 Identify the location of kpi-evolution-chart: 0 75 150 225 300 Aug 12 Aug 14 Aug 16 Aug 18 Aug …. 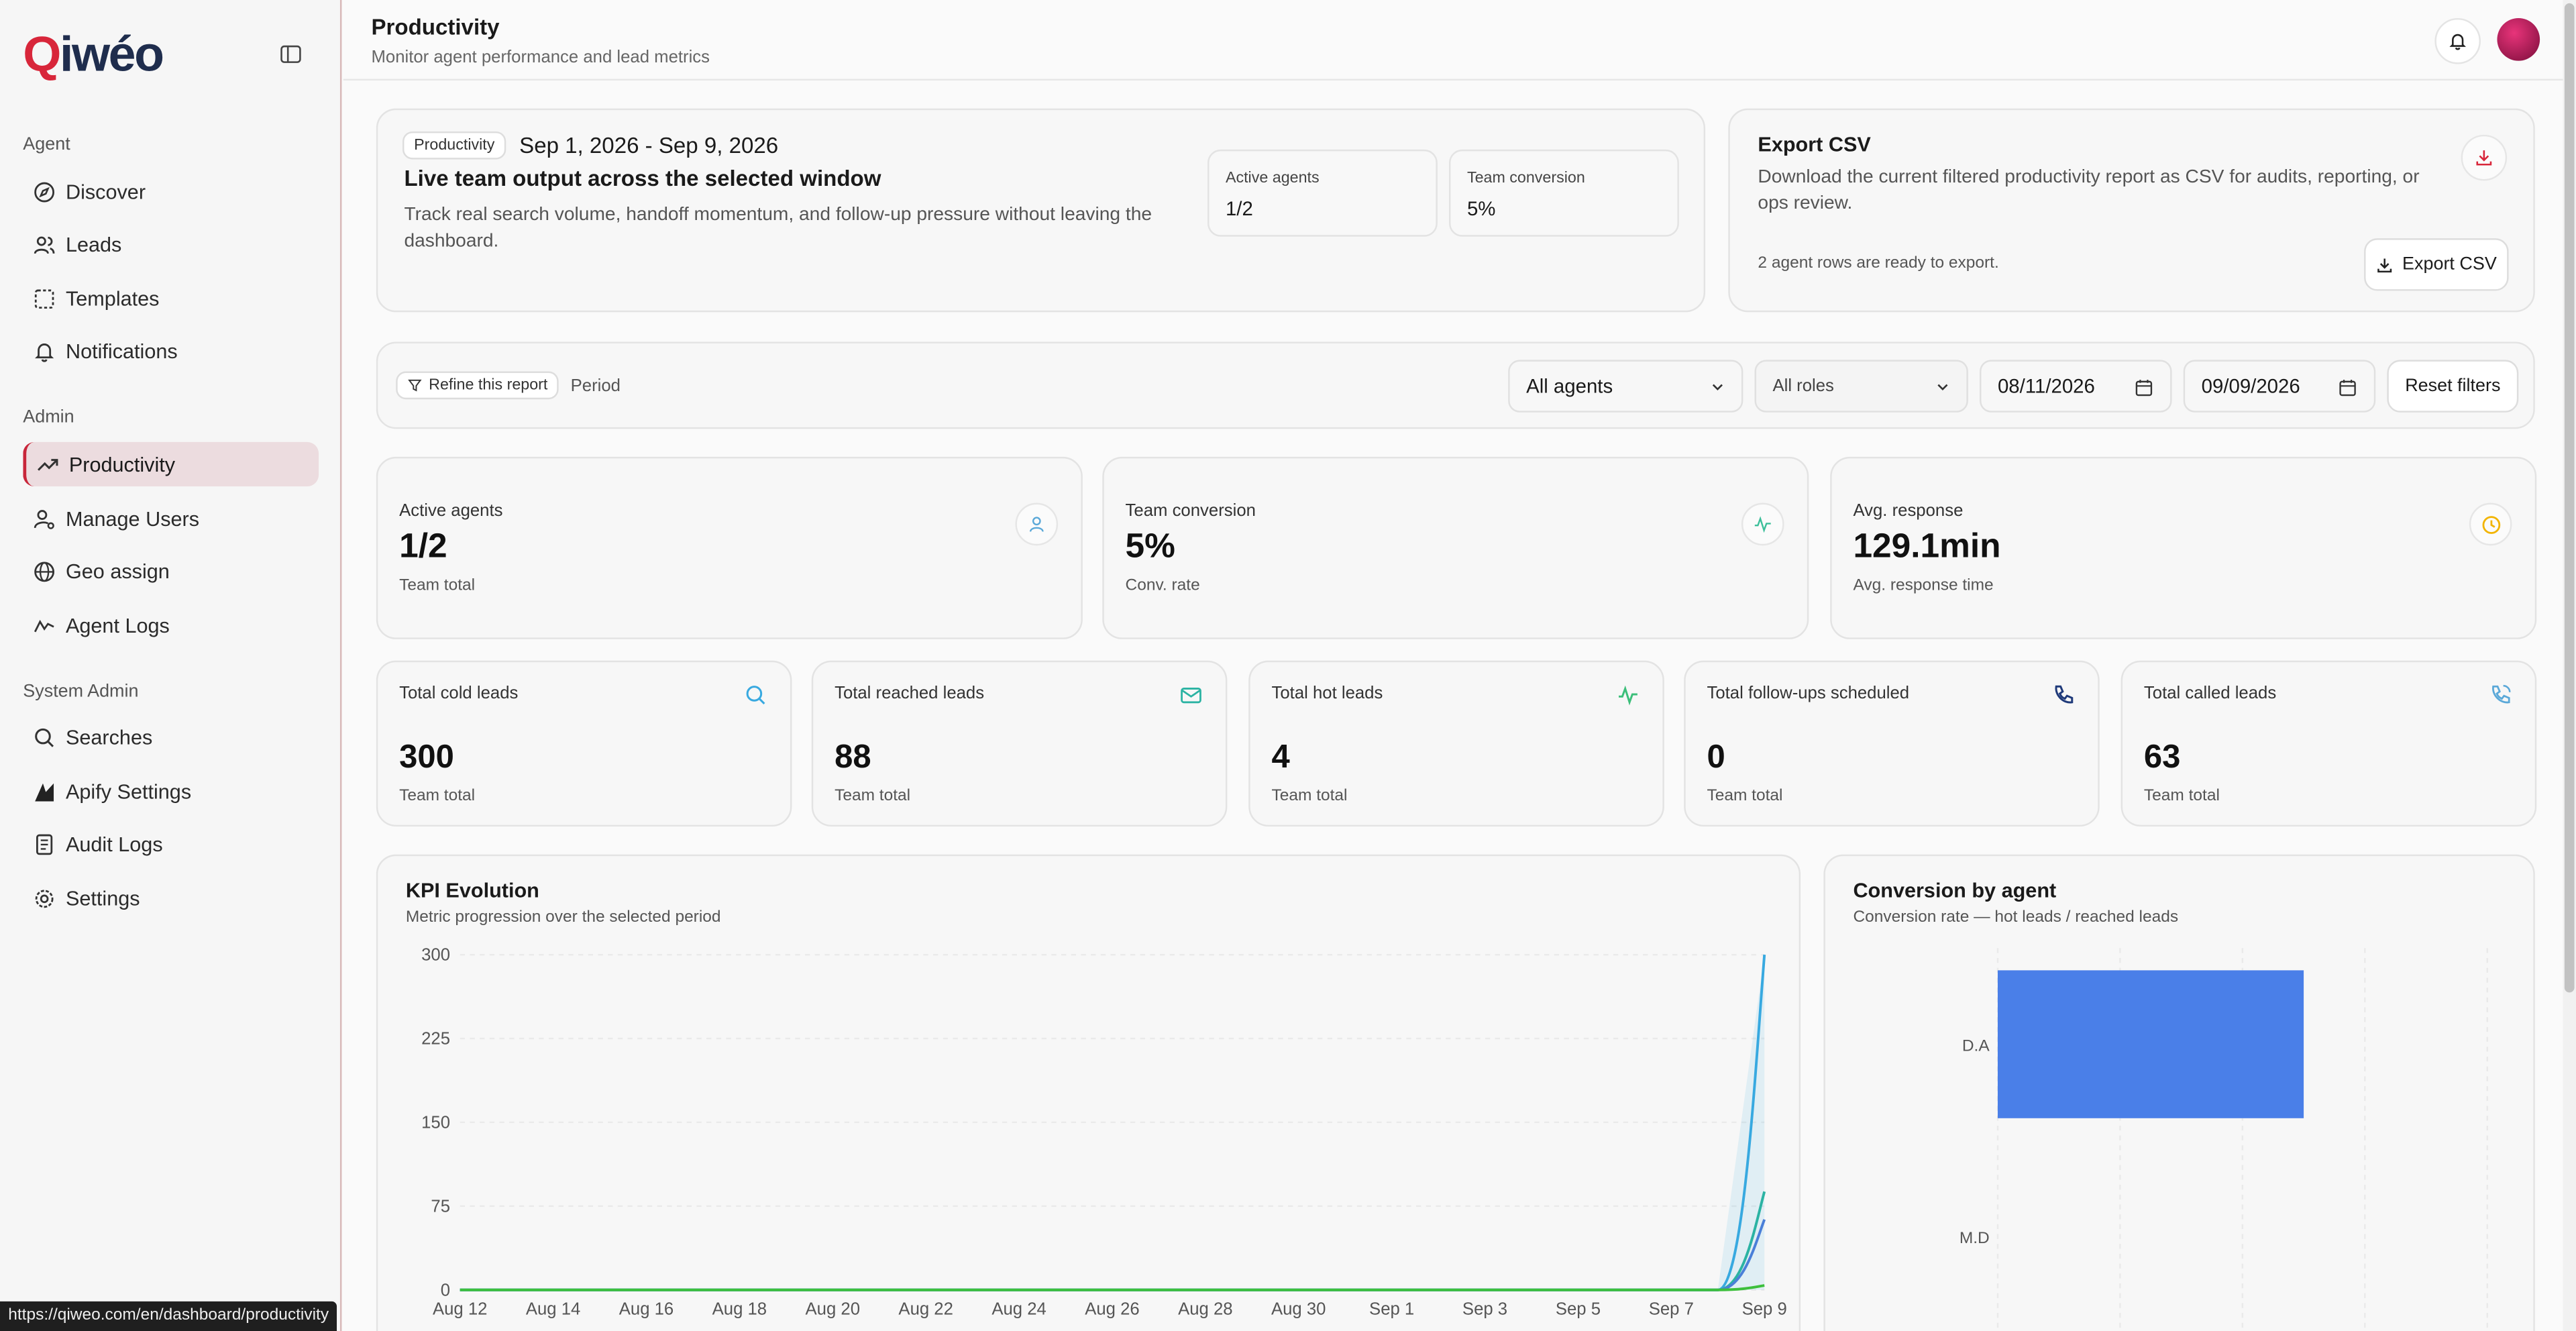
(1104, 1132).